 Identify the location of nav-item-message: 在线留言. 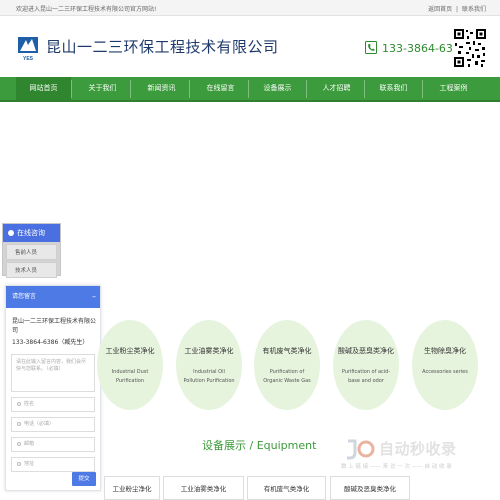
(220, 88).